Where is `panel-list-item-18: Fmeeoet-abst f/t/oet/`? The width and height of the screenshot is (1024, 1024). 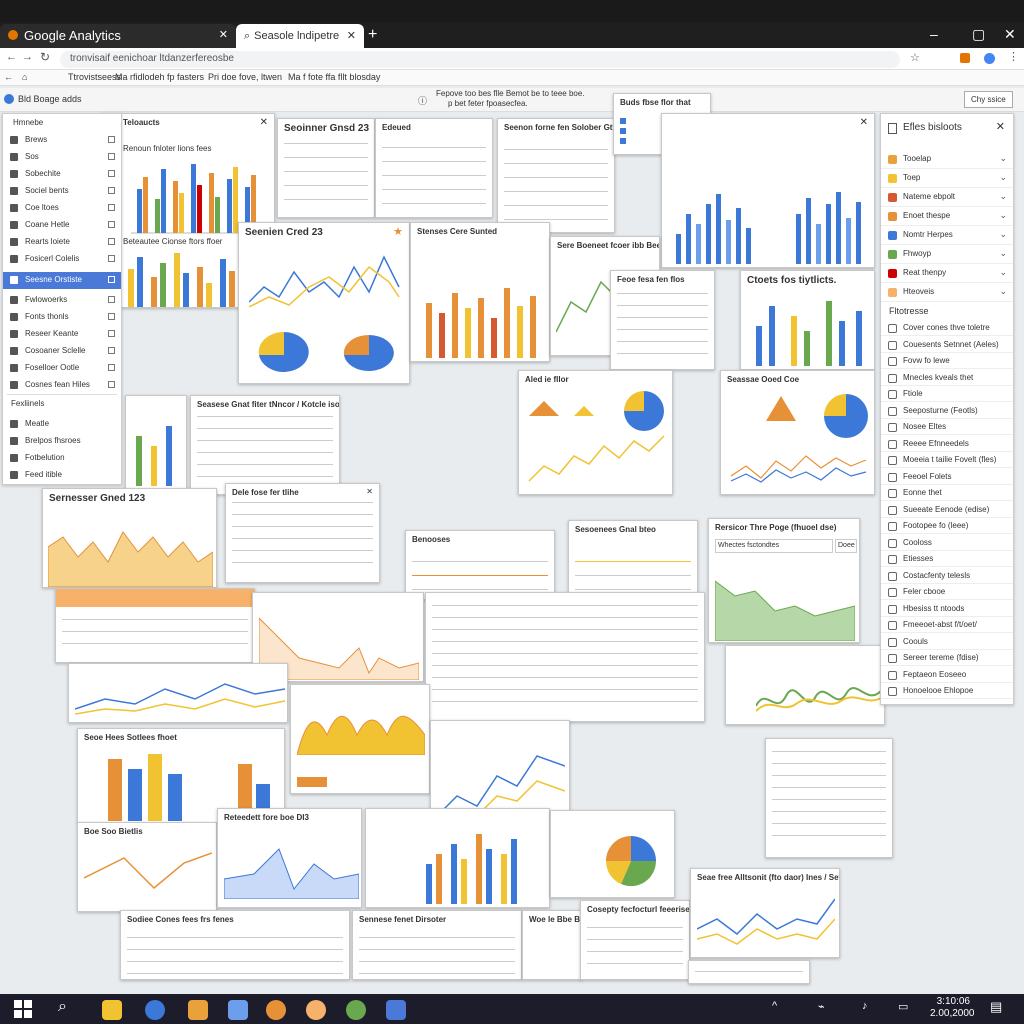 panel-list-item-18: Fmeeoet-abst f/t/oet/ is located at coordinates (947, 625).